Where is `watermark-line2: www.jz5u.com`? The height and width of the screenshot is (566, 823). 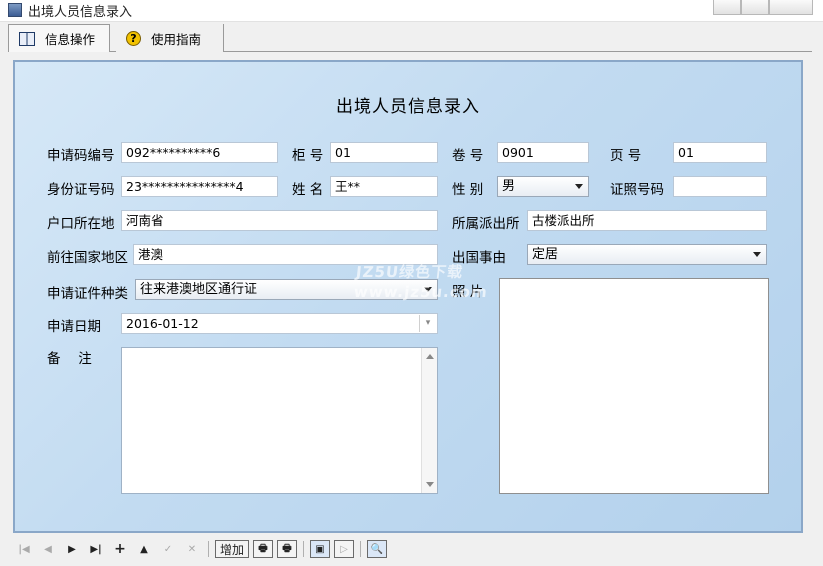
watermark-line2: www.jz5u.com is located at coordinates (421, 292).